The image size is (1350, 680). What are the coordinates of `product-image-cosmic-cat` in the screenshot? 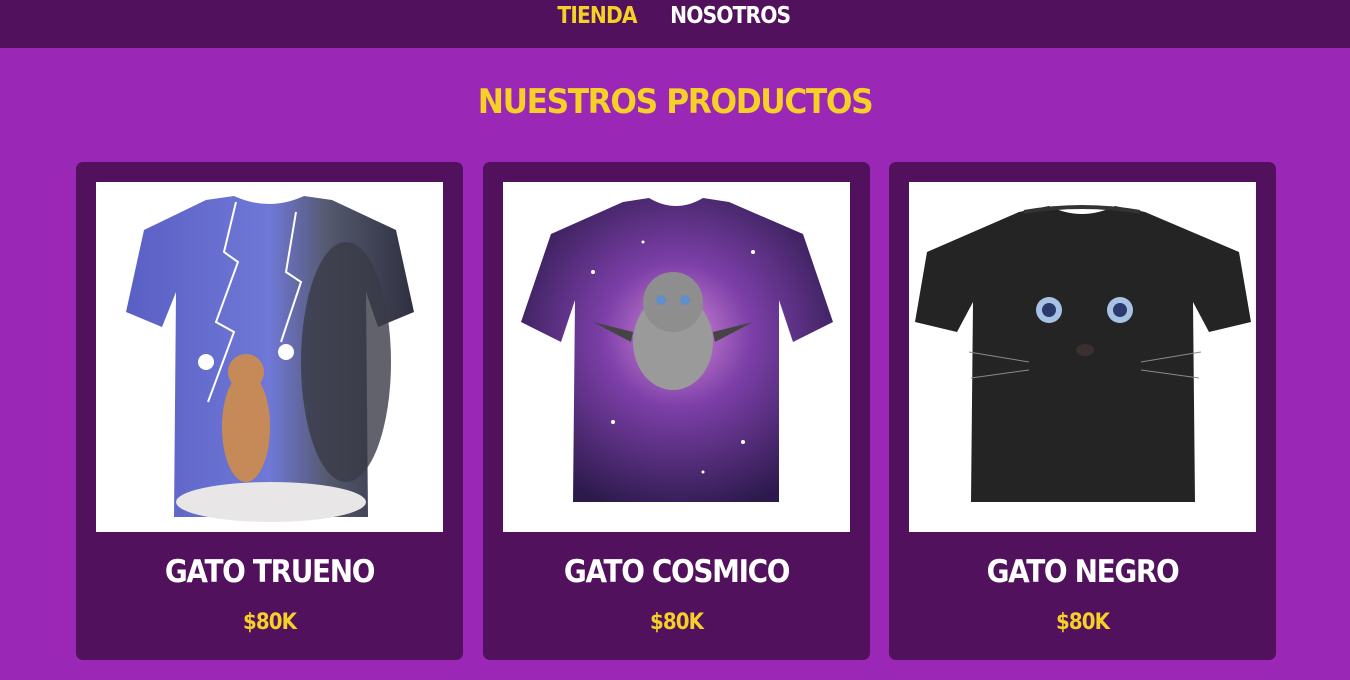 It's located at (676, 357).